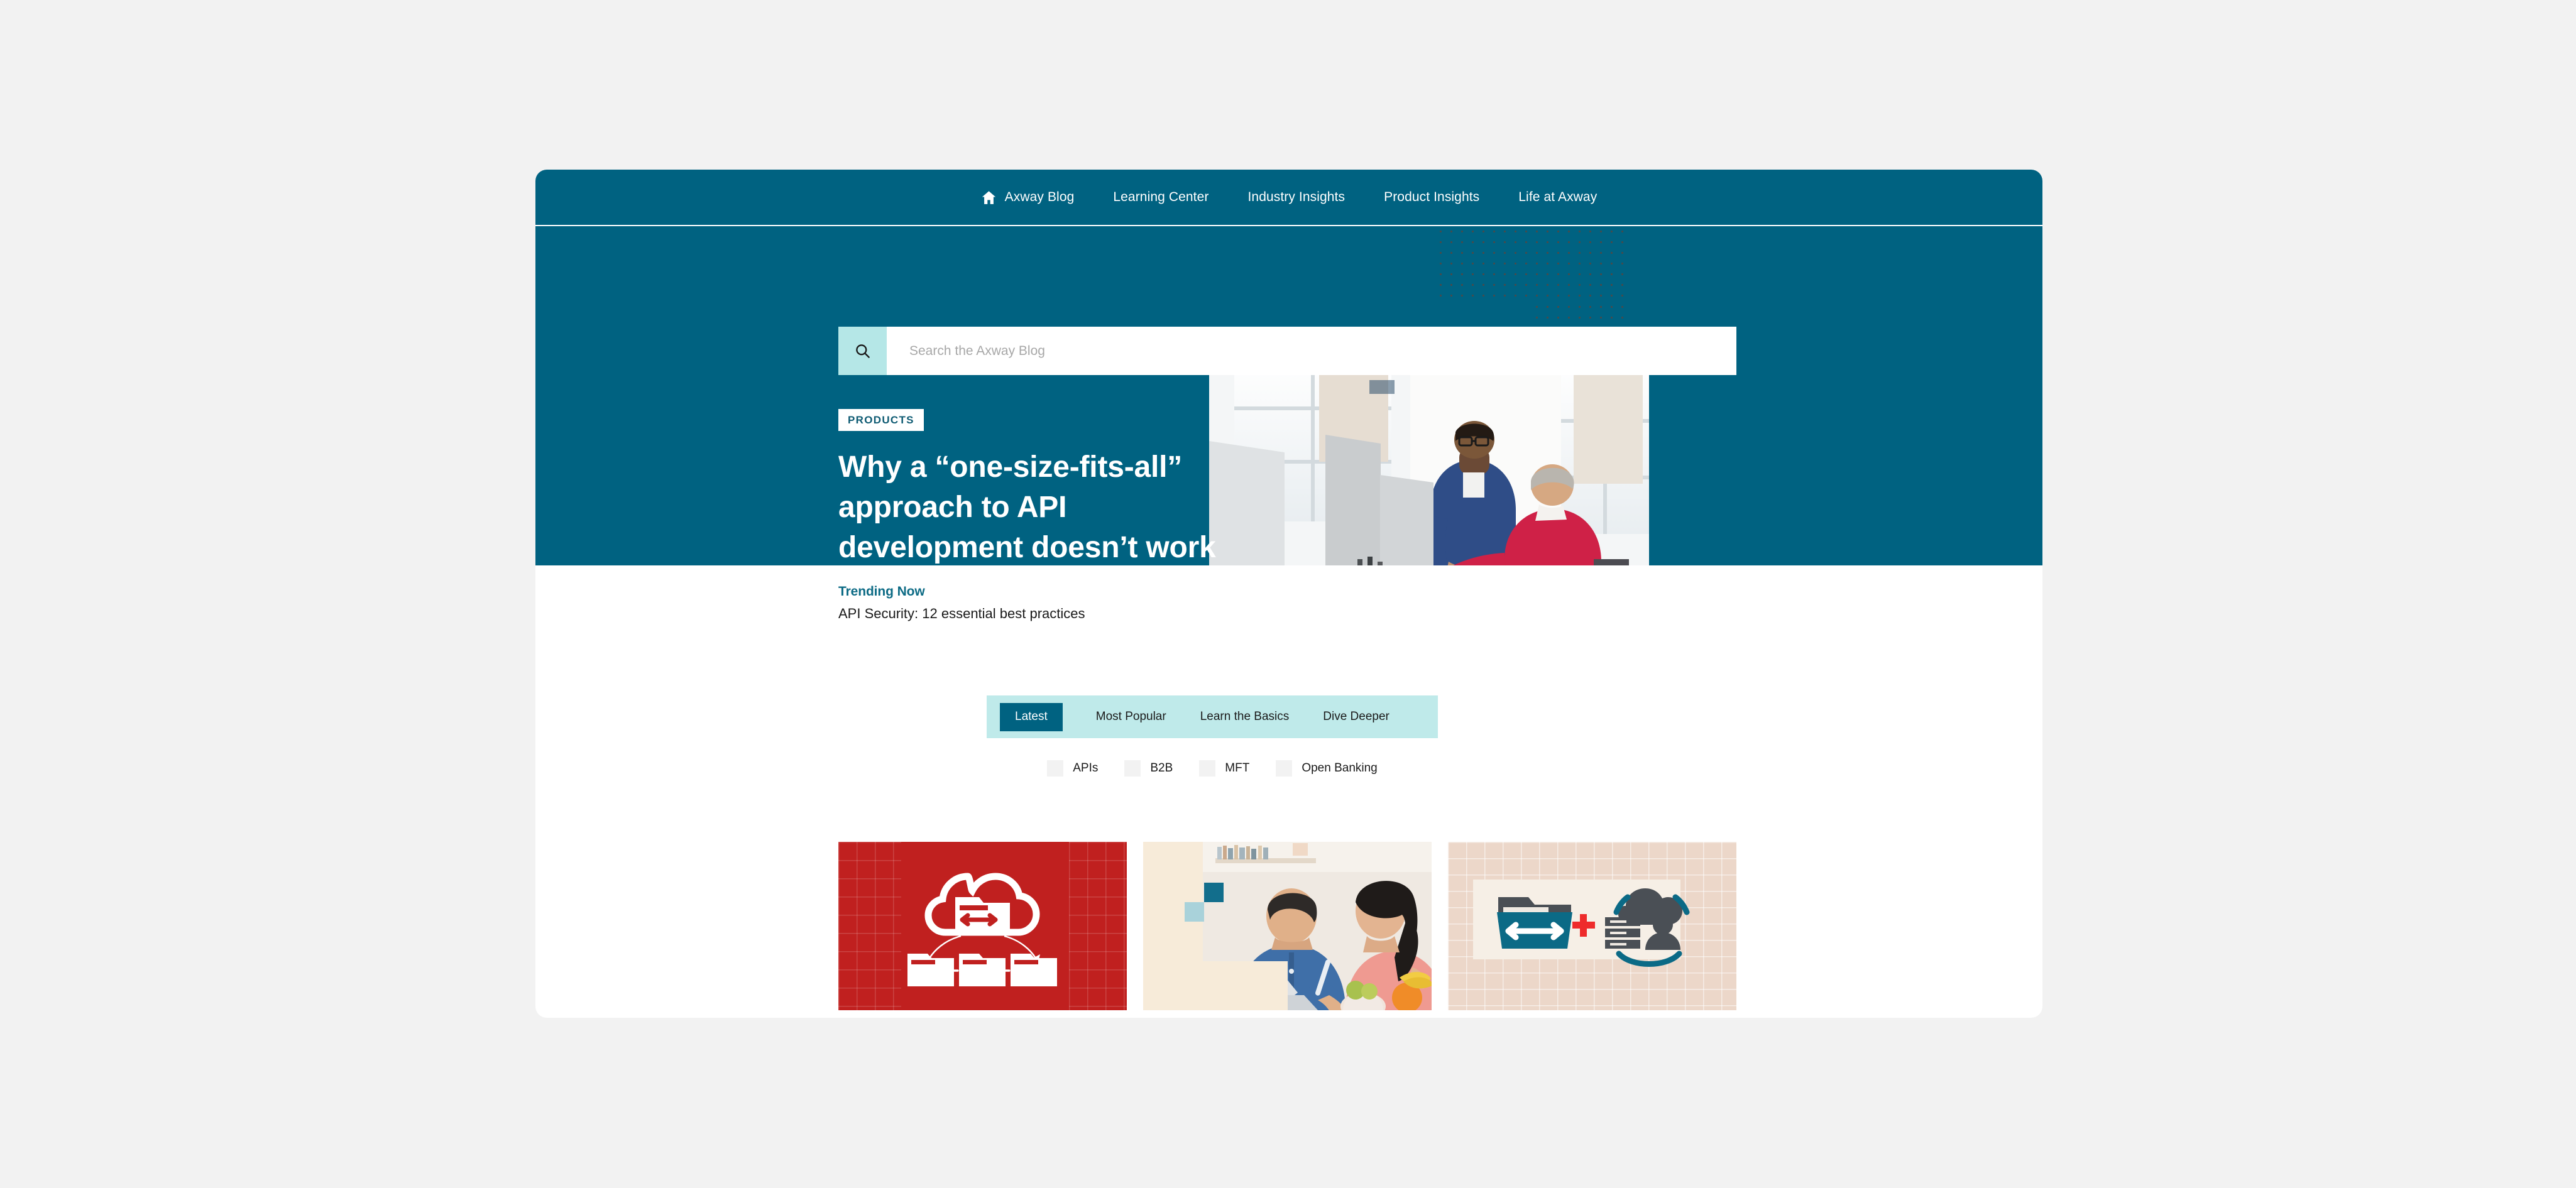  I want to click on filter-b2b: B2B, so click(1148, 768).